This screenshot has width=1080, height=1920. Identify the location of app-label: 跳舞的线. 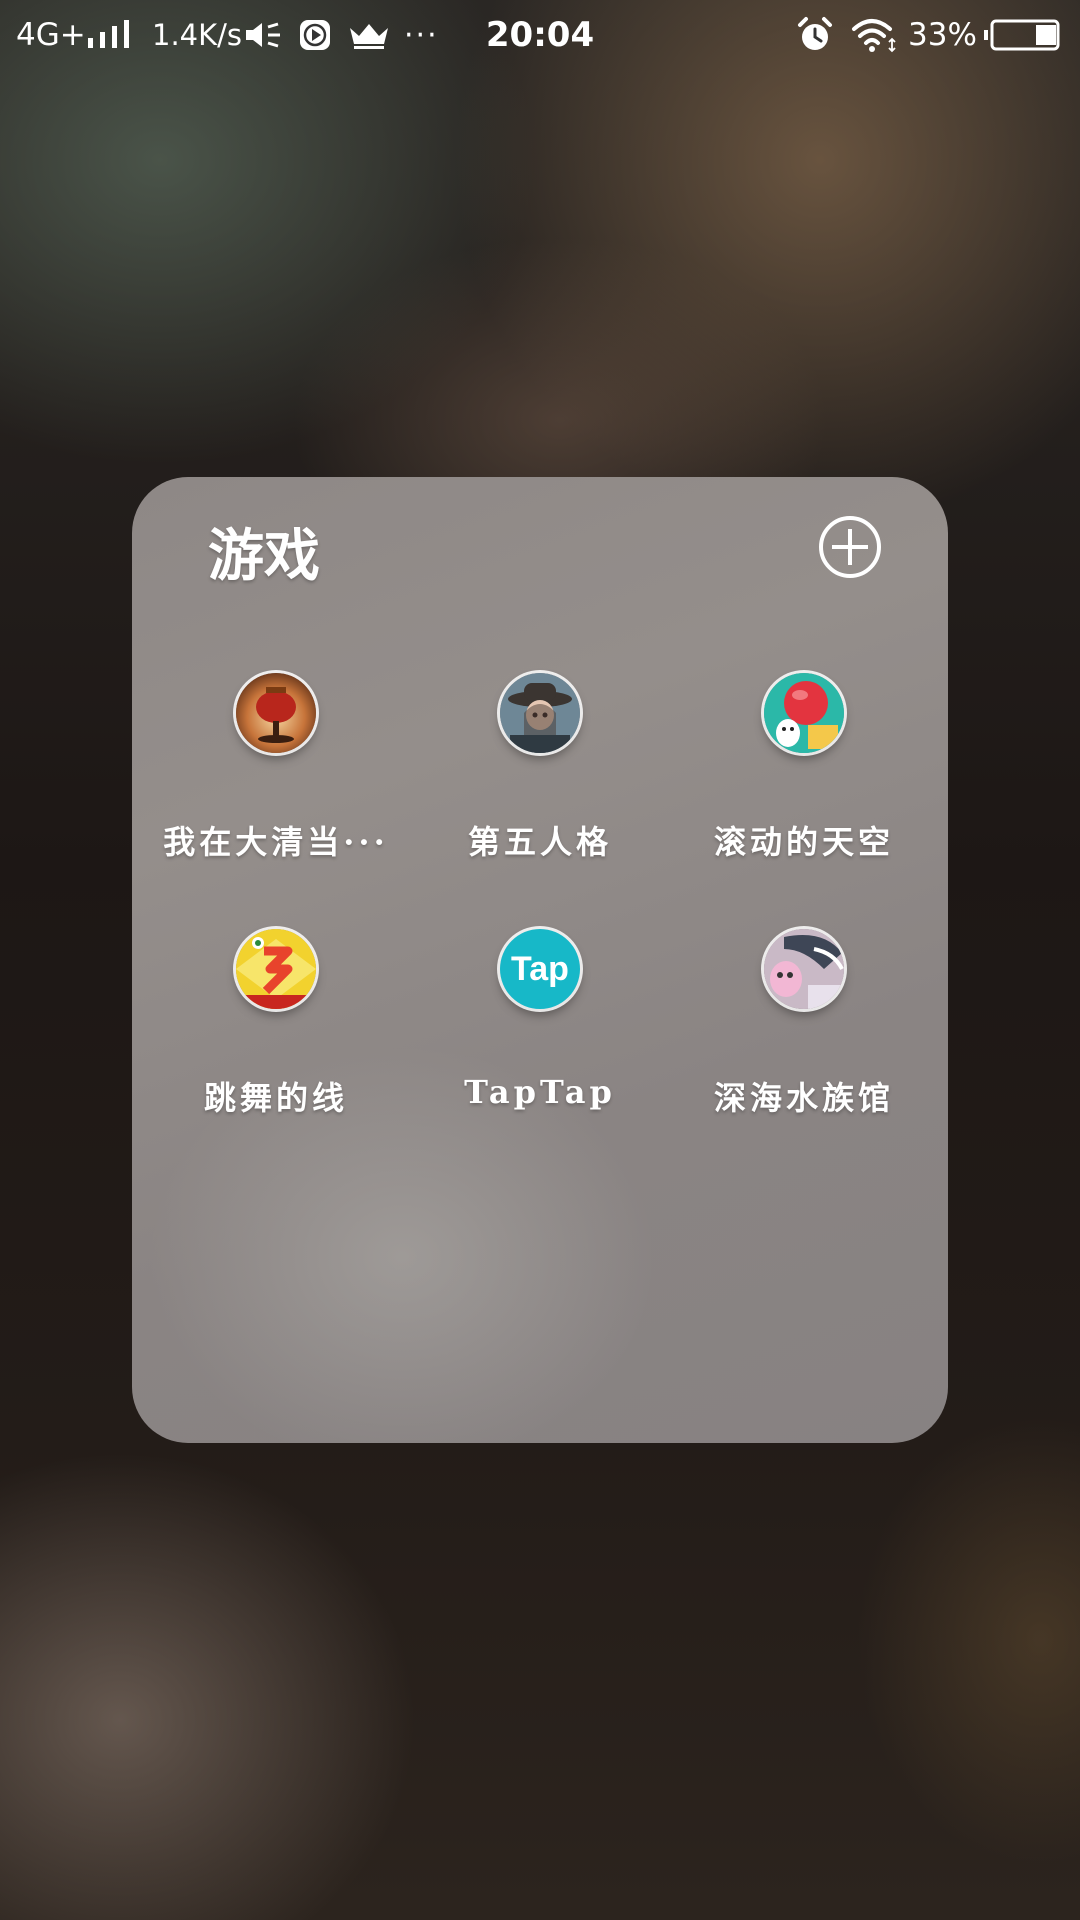
(275, 1098).